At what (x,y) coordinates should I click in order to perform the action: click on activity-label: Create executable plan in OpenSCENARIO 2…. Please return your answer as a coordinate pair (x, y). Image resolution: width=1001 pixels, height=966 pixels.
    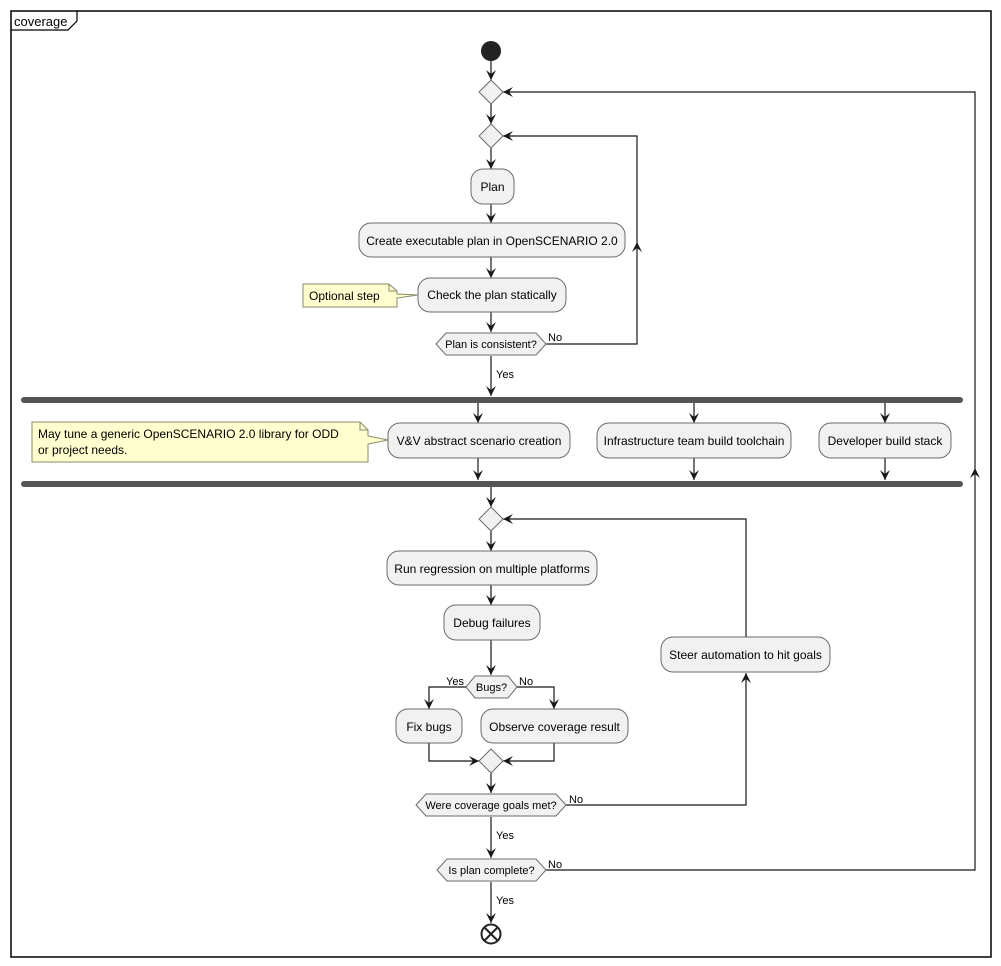
    Looking at the image, I should click on (492, 241).